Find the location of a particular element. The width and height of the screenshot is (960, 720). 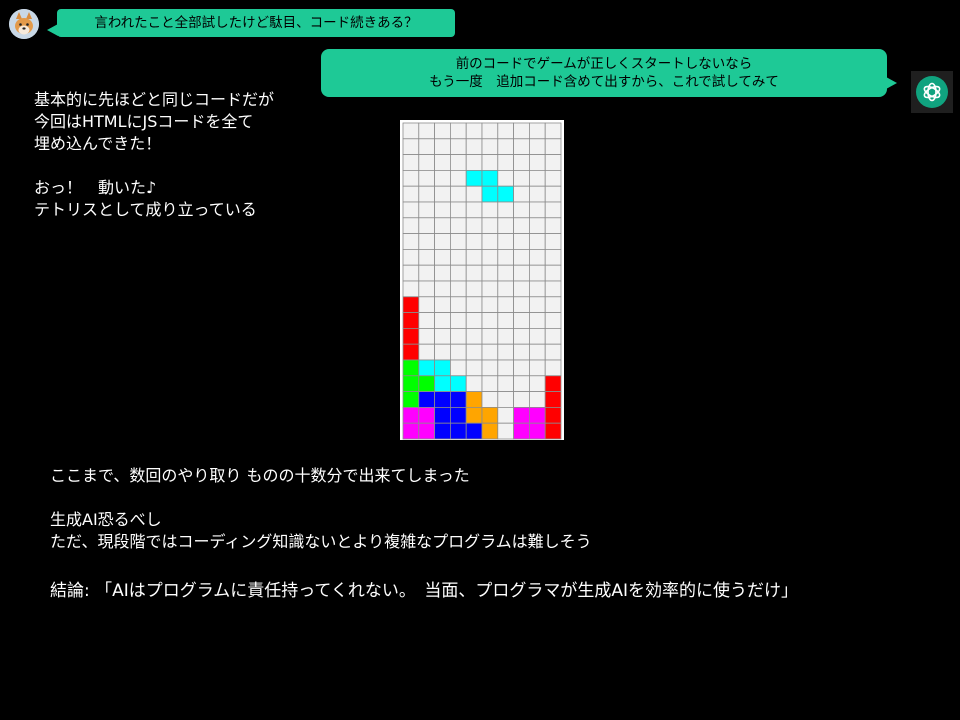

chatgpt-logo-icon is located at coordinates (932, 92).